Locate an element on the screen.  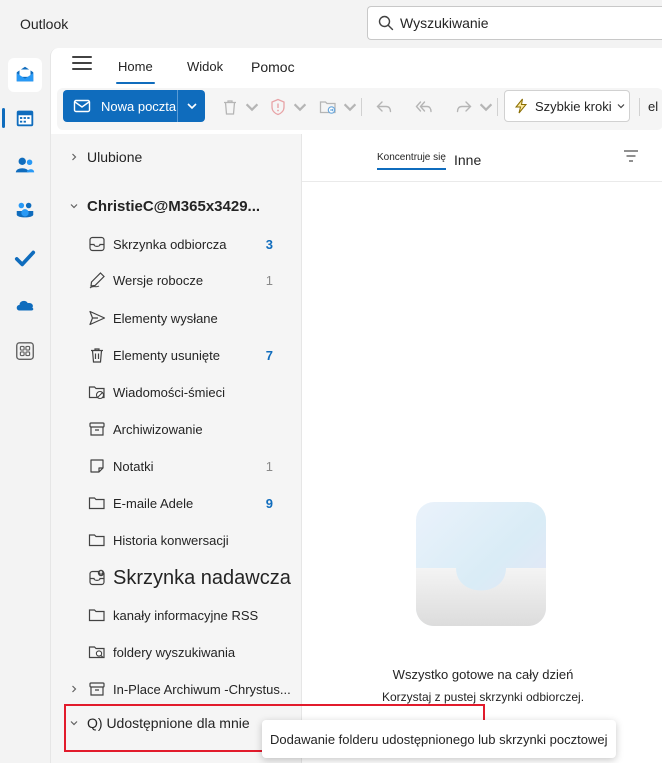
archive-icon is located at coordinates (97, 689).